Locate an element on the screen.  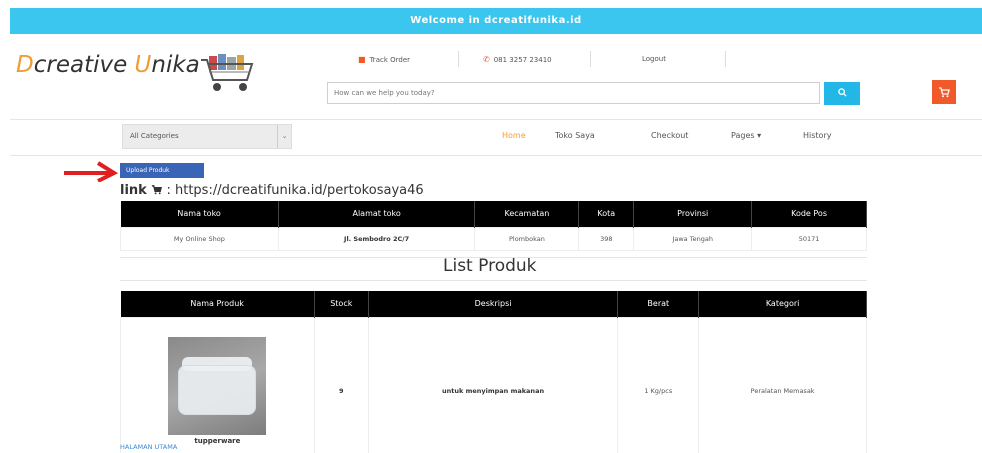
nav-toko-saya: Toko Saya is located at coordinates (575, 135).